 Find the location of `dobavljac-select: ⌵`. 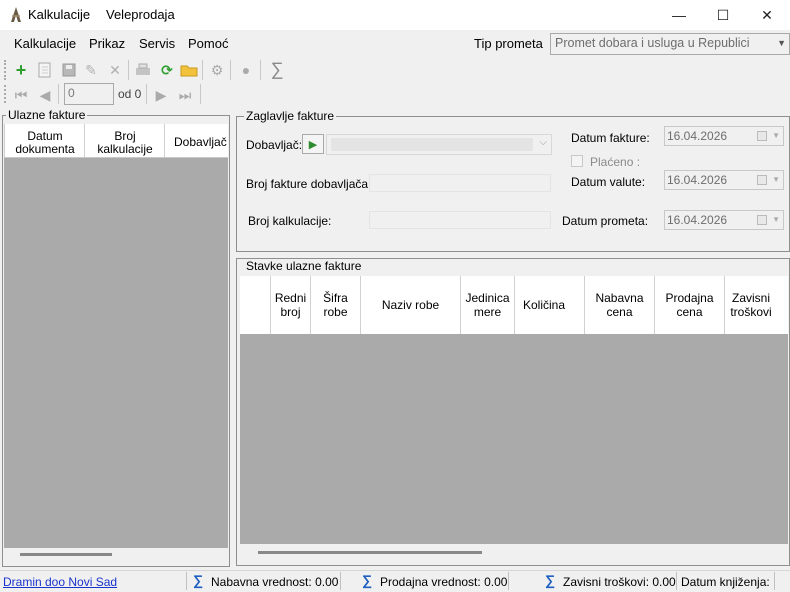

dobavljac-select: ⌵ is located at coordinates (439, 144).